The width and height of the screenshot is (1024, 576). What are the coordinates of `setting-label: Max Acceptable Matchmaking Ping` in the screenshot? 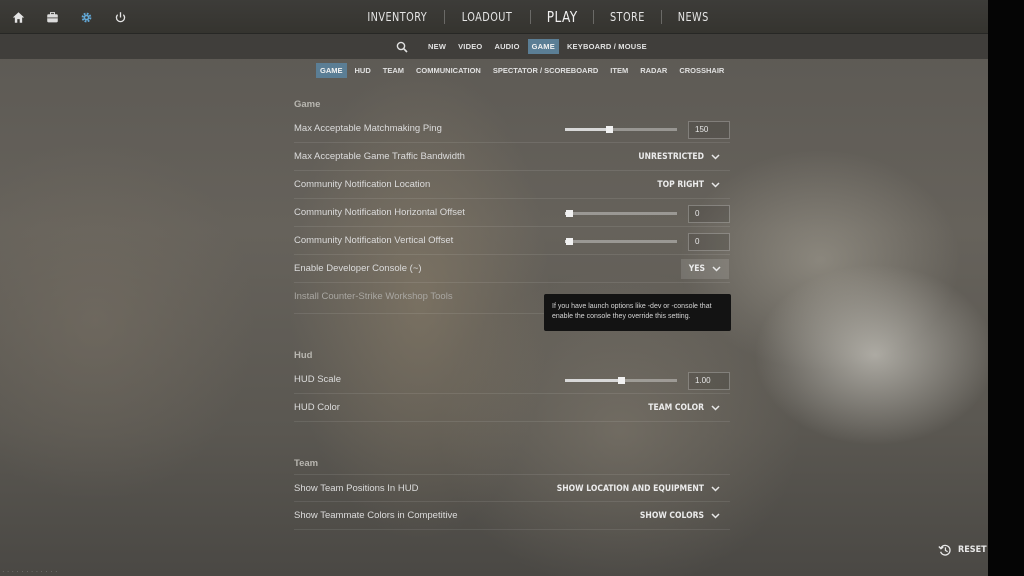 It's located at (368, 128).